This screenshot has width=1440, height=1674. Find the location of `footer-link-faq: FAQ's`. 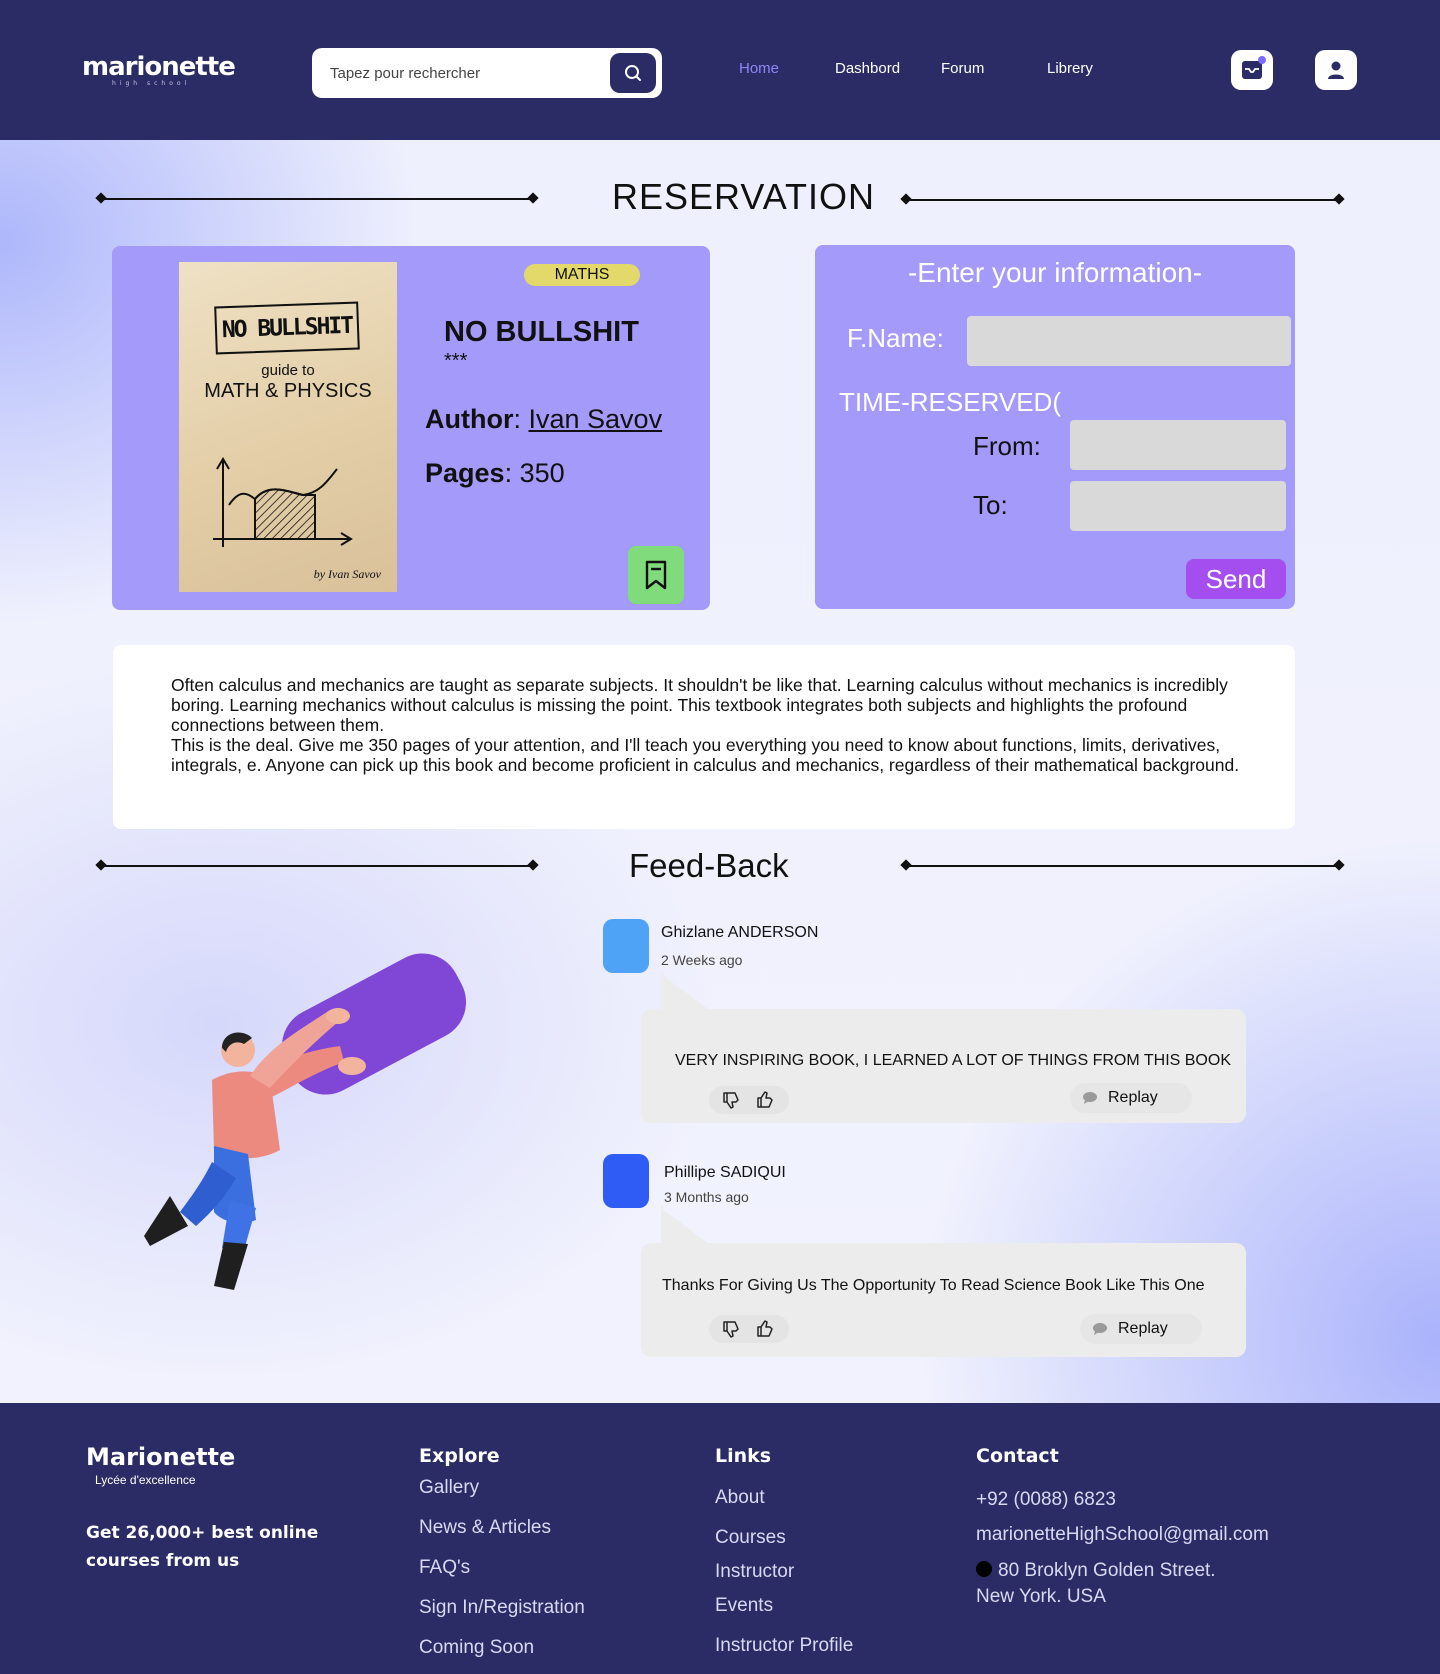

footer-link-faq: FAQ's is located at coordinates (444, 1568).